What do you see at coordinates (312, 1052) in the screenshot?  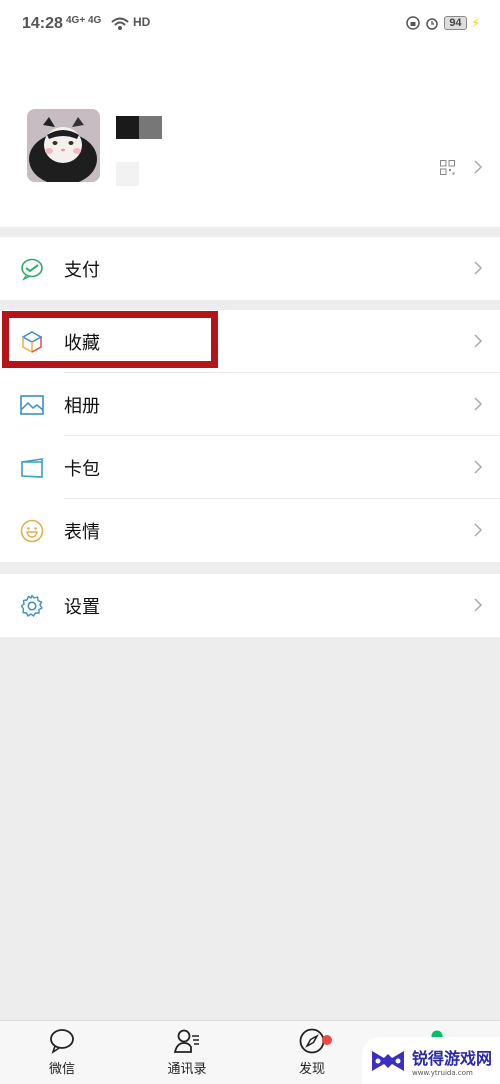 I see `tab-discover: 发现` at bounding box center [312, 1052].